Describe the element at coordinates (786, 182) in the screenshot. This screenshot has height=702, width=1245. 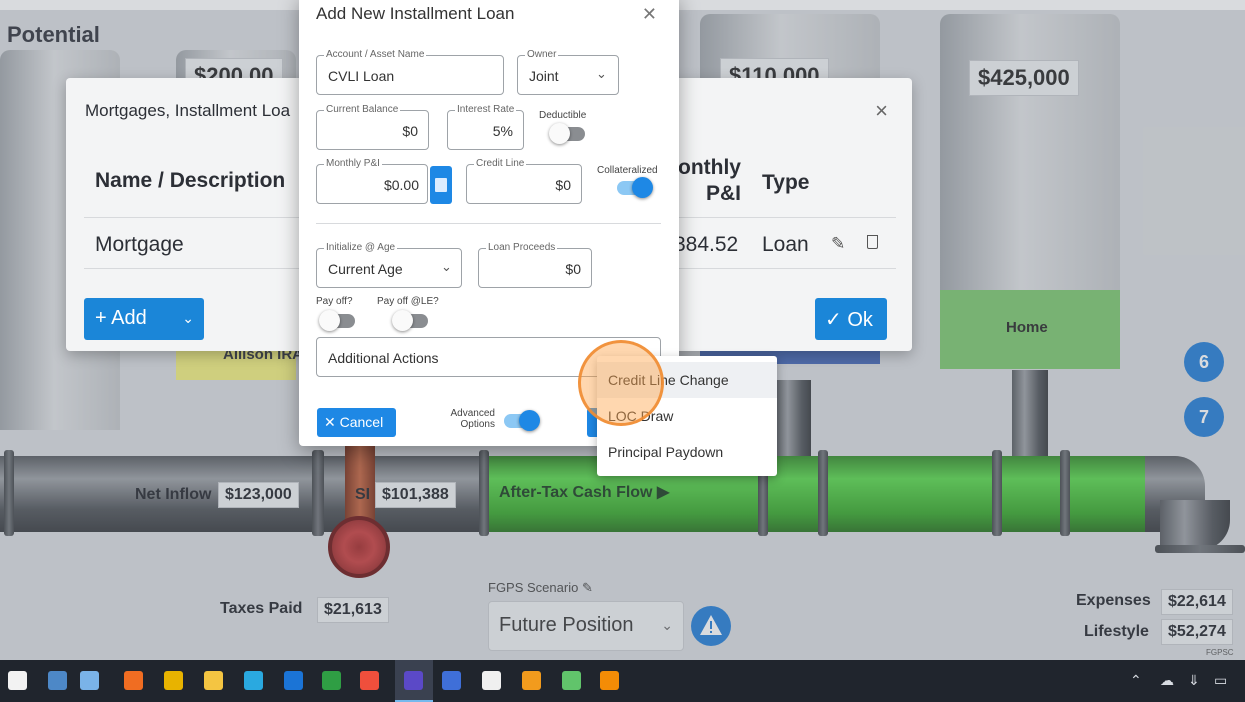
I see `header-type: Type` at that location.